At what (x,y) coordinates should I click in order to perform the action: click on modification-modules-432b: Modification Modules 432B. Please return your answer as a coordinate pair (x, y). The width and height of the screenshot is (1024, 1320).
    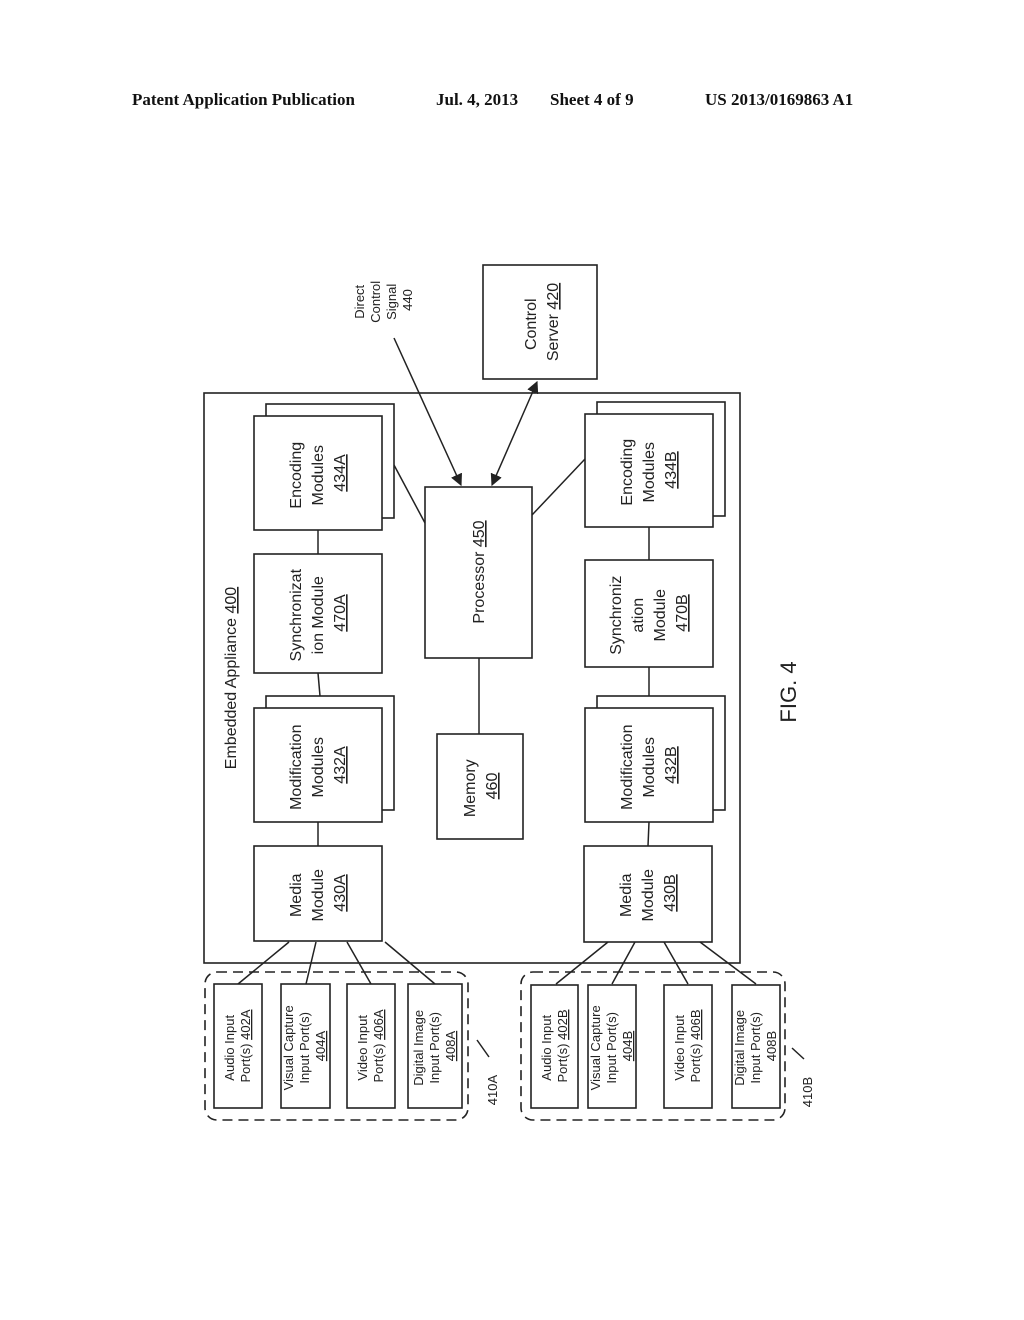
    Looking at the image, I should click on (655, 759).